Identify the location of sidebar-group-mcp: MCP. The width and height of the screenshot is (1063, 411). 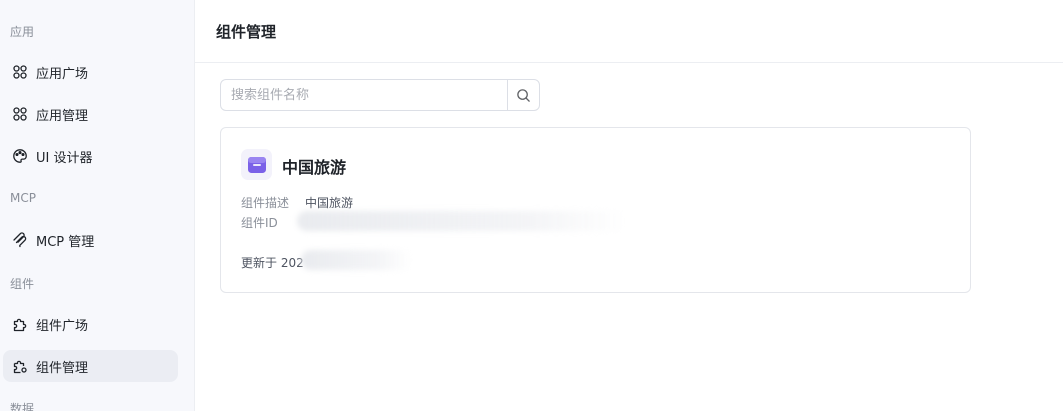
(23, 198).